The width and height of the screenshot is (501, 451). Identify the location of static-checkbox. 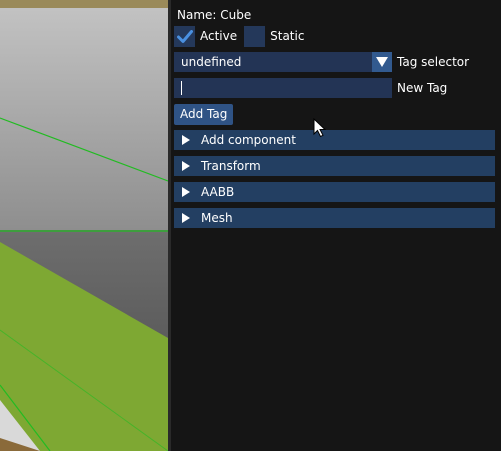
(255, 36).